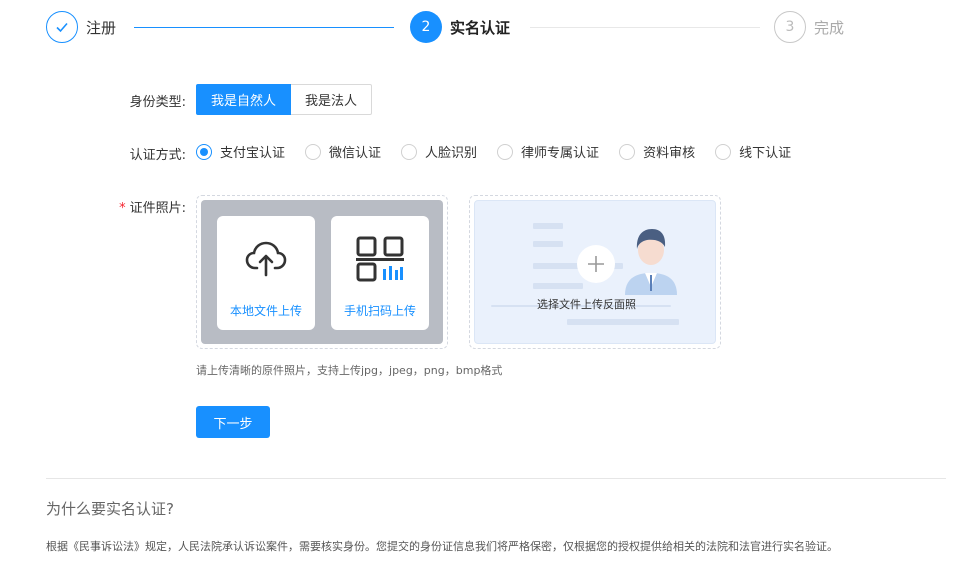  What do you see at coordinates (157, 102) in the screenshot?
I see `identity-type-label: 身份类型:` at bounding box center [157, 102].